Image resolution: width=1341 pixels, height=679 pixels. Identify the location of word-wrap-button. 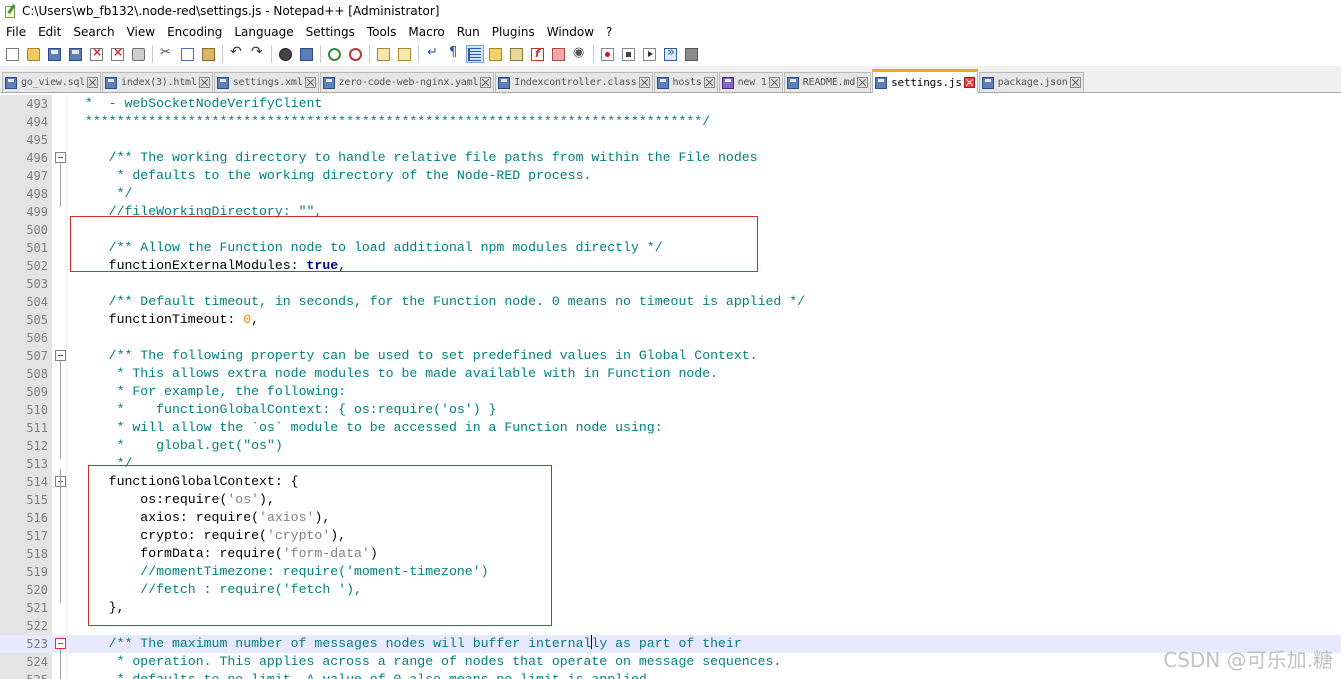
(433, 54).